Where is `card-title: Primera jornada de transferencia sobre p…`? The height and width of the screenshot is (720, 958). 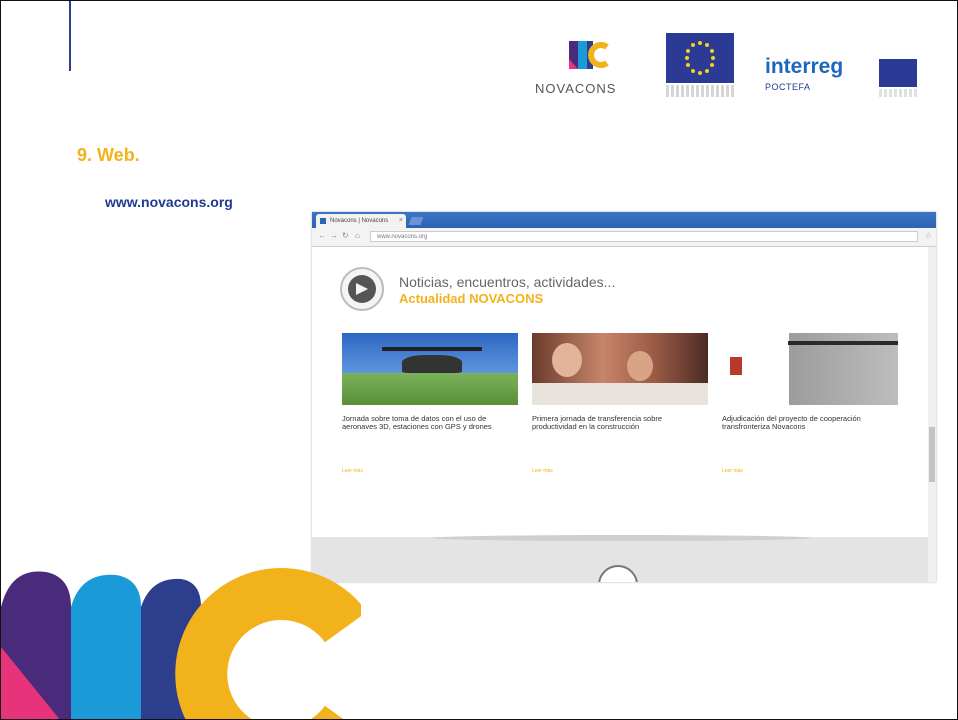
card-title: Primera jornada de transferencia sobre p… is located at coordinates (597, 423).